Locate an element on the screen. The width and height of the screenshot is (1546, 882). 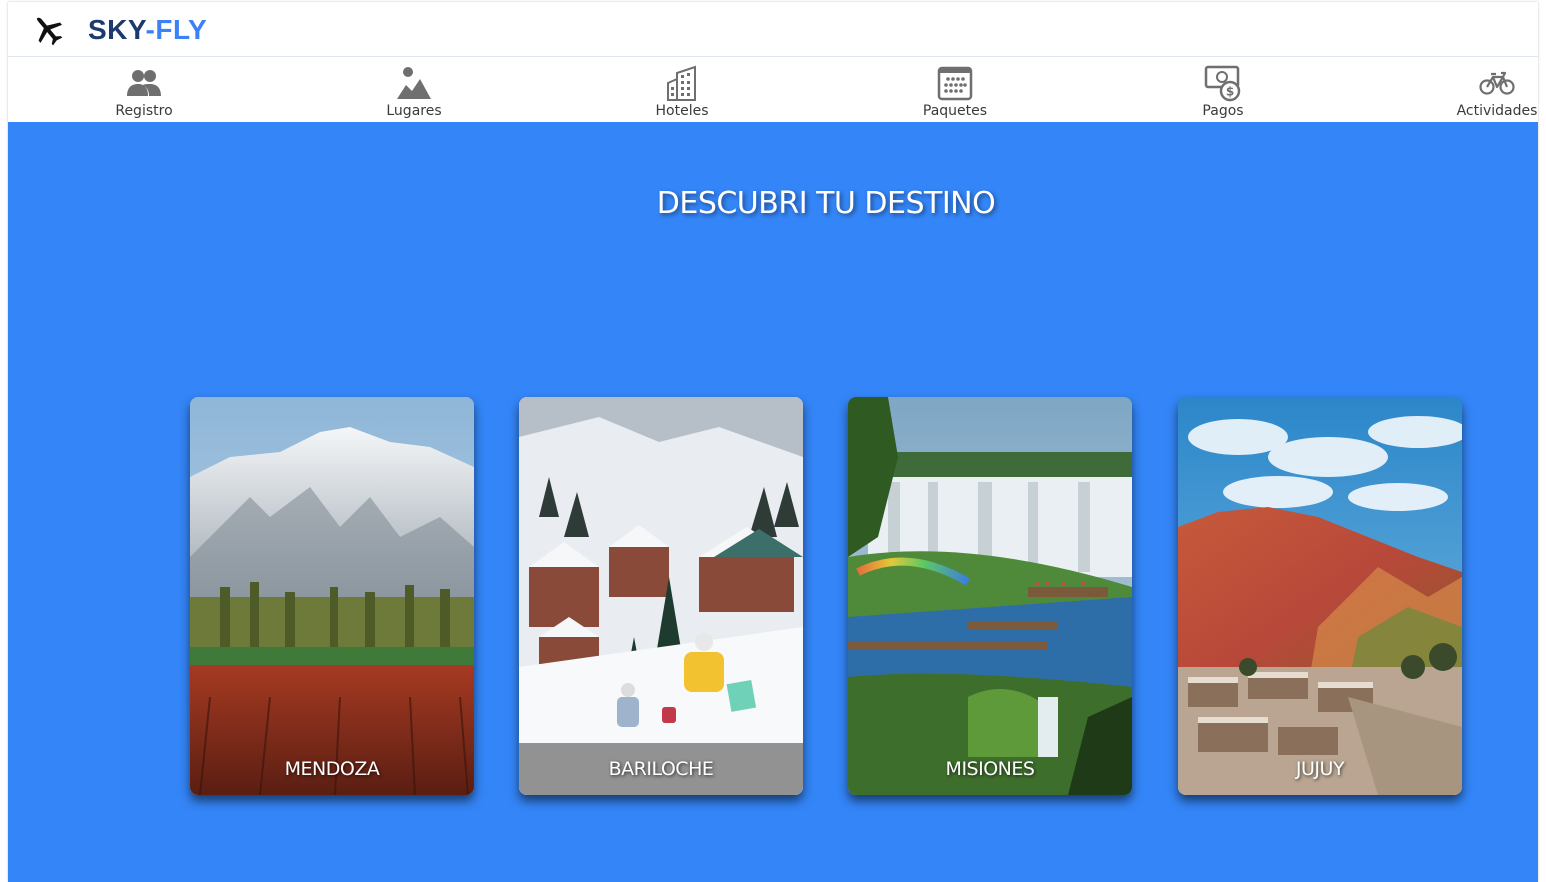
destination-card-misiones: MISIONES is located at coordinates (990, 596).